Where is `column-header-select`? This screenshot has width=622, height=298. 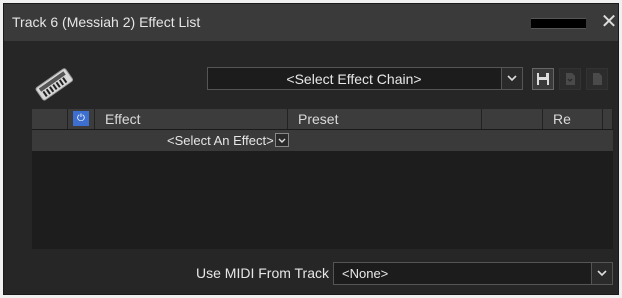
column-header-select is located at coordinates (50, 119).